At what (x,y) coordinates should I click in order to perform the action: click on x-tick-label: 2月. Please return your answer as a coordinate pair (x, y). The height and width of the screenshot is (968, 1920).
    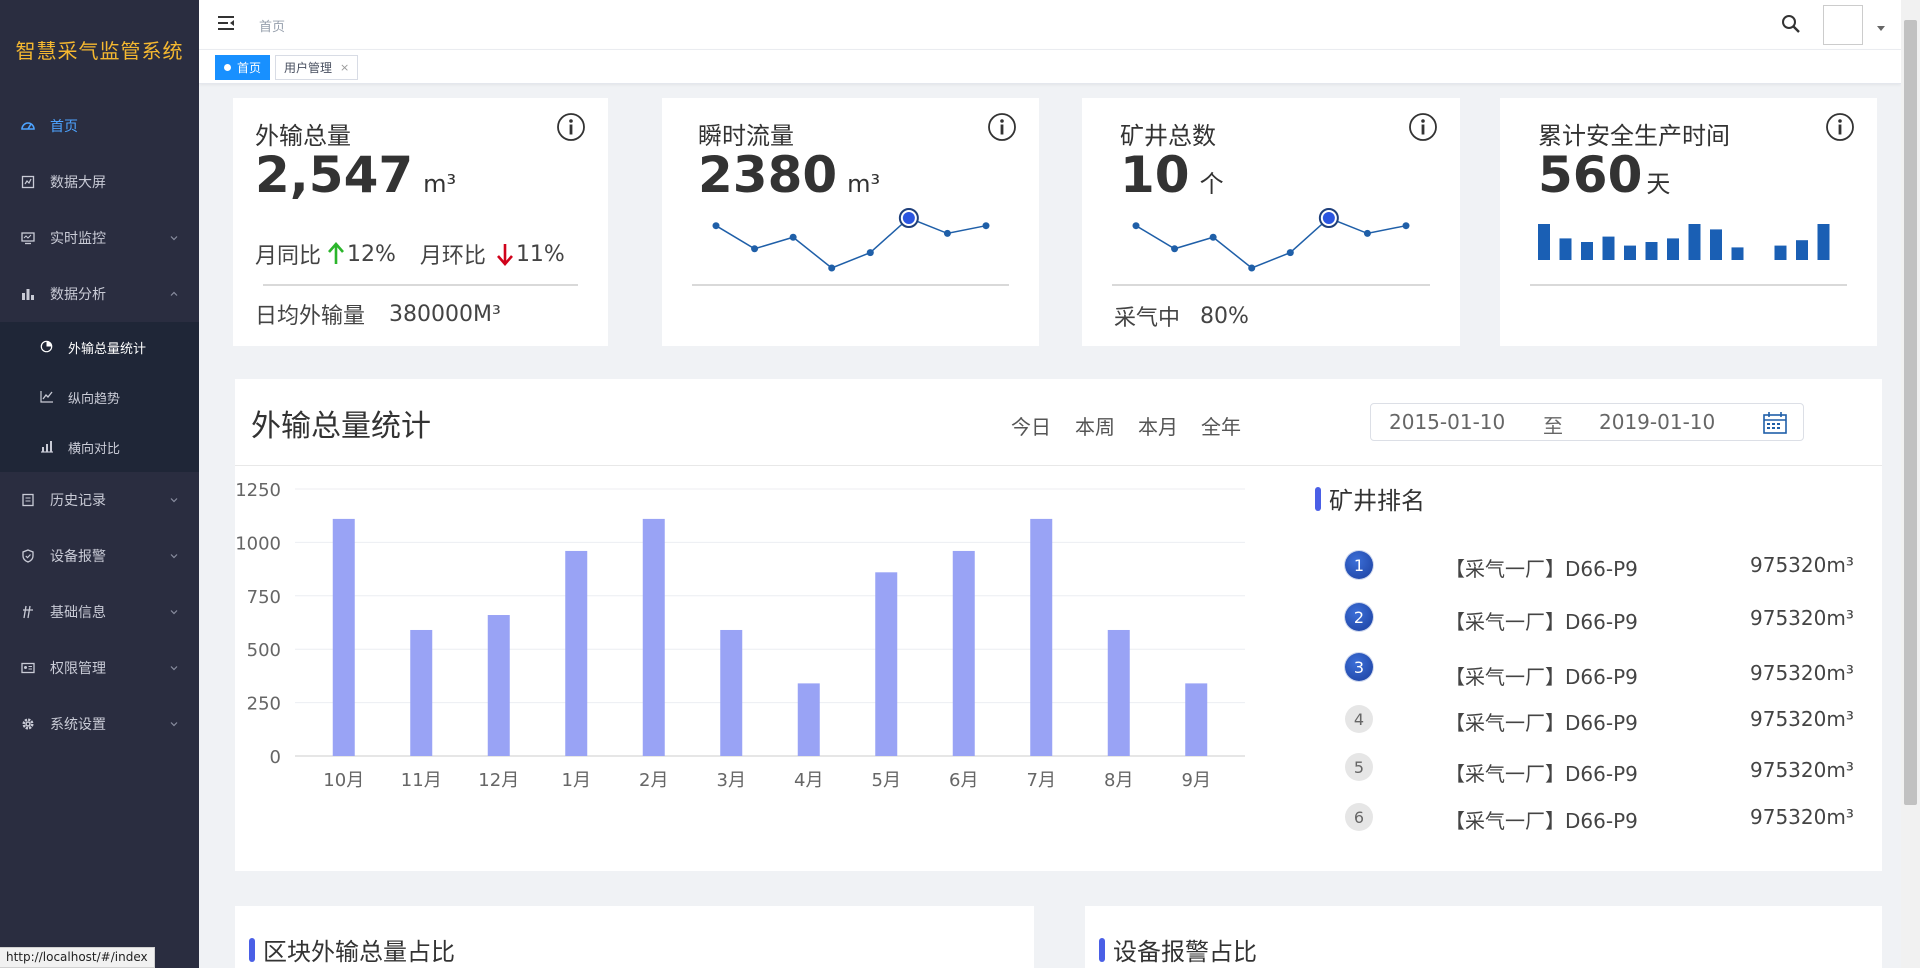
    Looking at the image, I should click on (653, 780).